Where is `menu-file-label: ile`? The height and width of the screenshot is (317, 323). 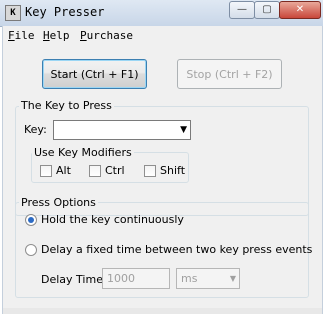
menu-file-label: ile is located at coordinates (24, 35).